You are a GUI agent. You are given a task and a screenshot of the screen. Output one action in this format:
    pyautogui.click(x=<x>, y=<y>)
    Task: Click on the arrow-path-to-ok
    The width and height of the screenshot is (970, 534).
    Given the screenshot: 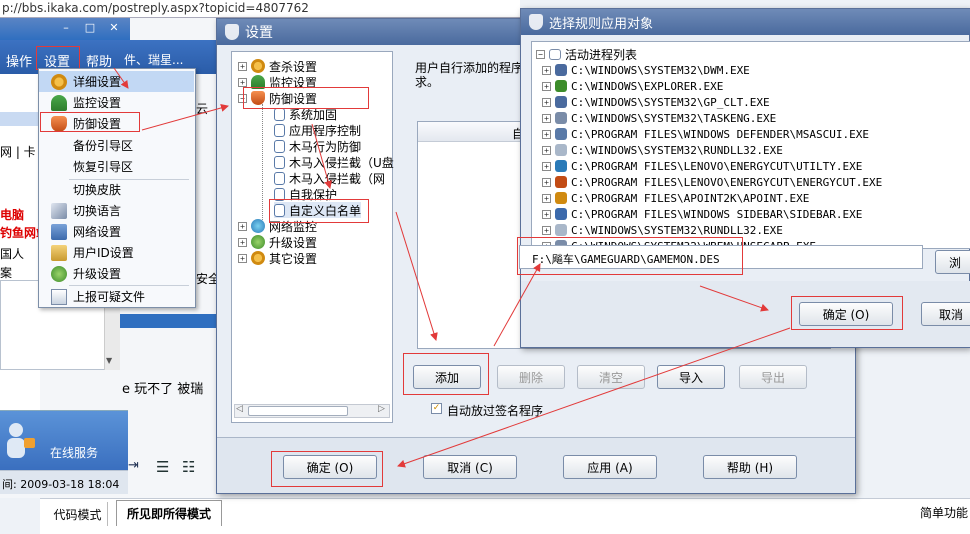 What is the action you would take?
    pyautogui.click(x=734, y=298)
    